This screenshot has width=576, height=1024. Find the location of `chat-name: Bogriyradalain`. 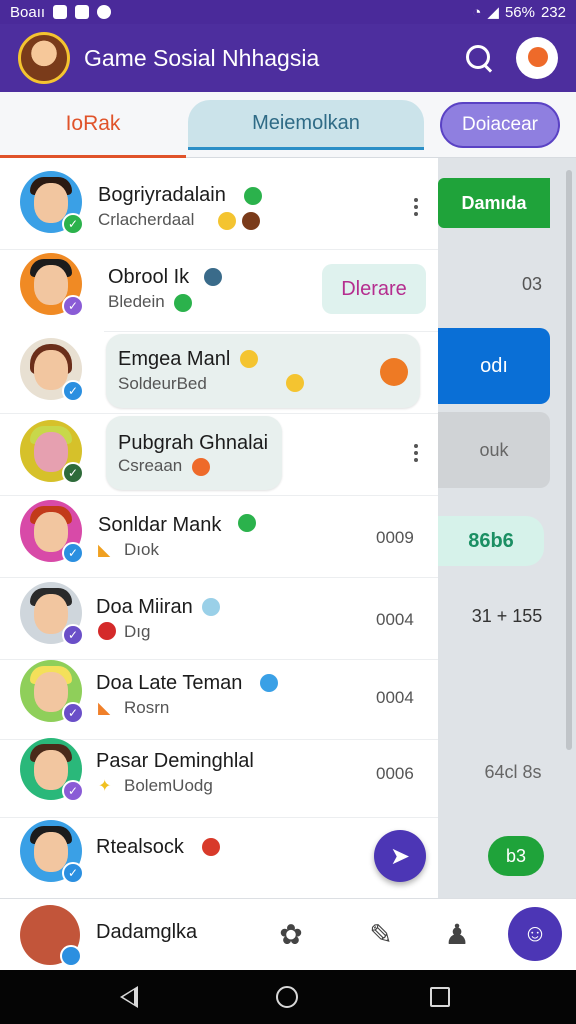

chat-name: Bogriyradalain is located at coordinates (162, 195).